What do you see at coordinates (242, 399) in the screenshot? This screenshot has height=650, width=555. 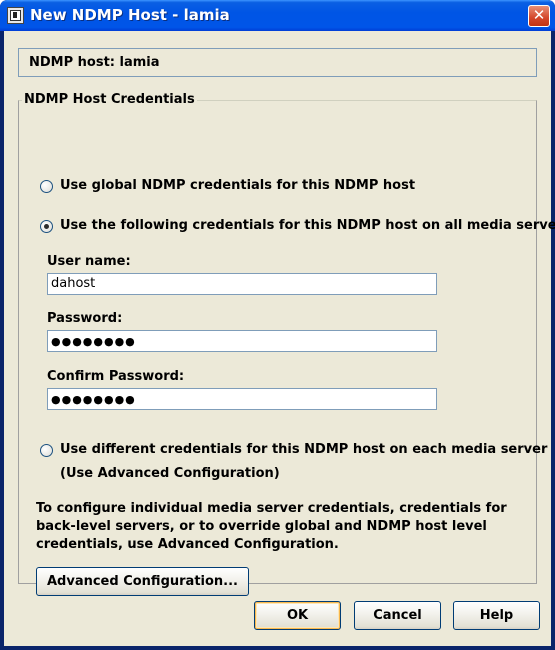 I see `confirm-password-field: ●●●●●●●●` at bounding box center [242, 399].